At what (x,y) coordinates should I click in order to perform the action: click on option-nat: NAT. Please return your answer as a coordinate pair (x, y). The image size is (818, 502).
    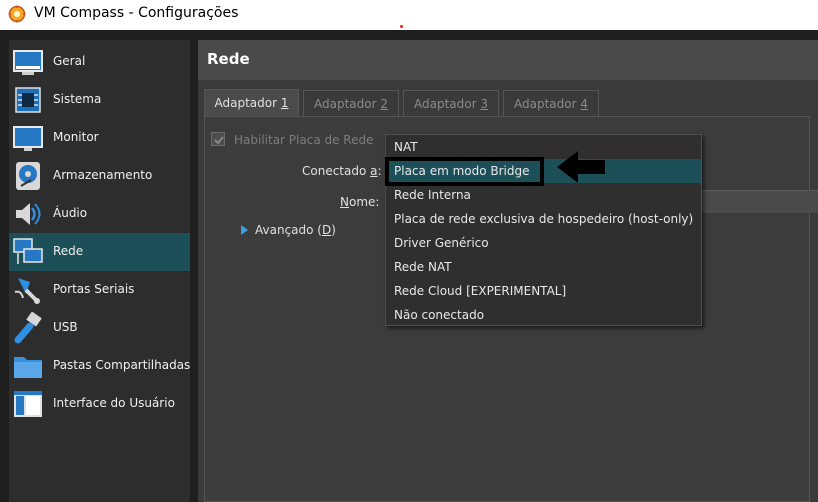
    Looking at the image, I should click on (543, 147).